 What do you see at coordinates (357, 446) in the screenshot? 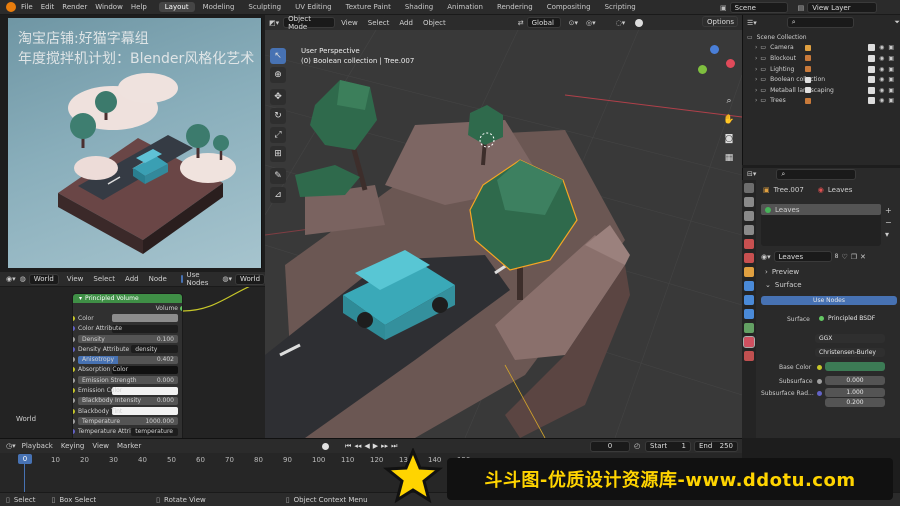
I see `prev-key-icon: ◂◂` at bounding box center [357, 446].